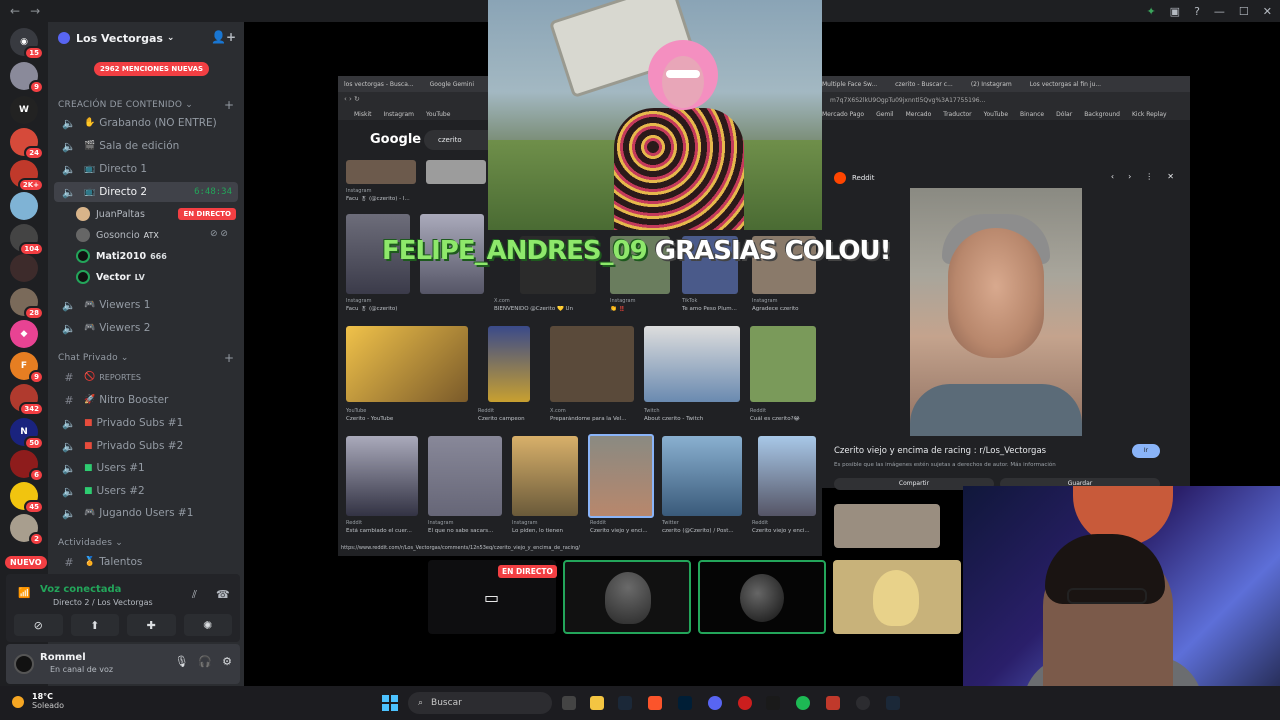 Image resolution: width=1280 pixels, height=720 pixels. What do you see at coordinates (27, 498) in the screenshot?
I see `server-icon: 45` at bounding box center [27, 498].